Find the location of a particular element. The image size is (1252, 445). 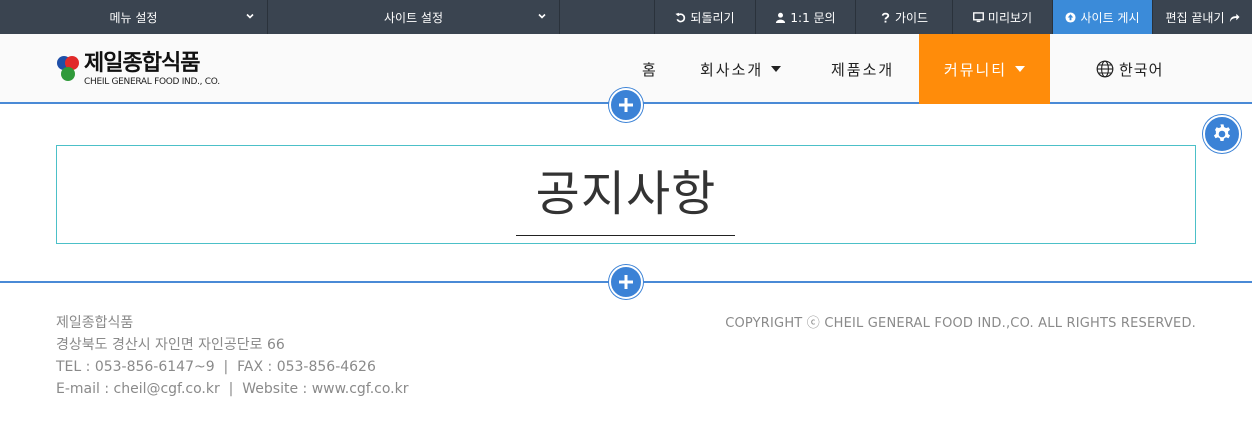

nav-products-label: 제품소개 is located at coordinates (863, 69).